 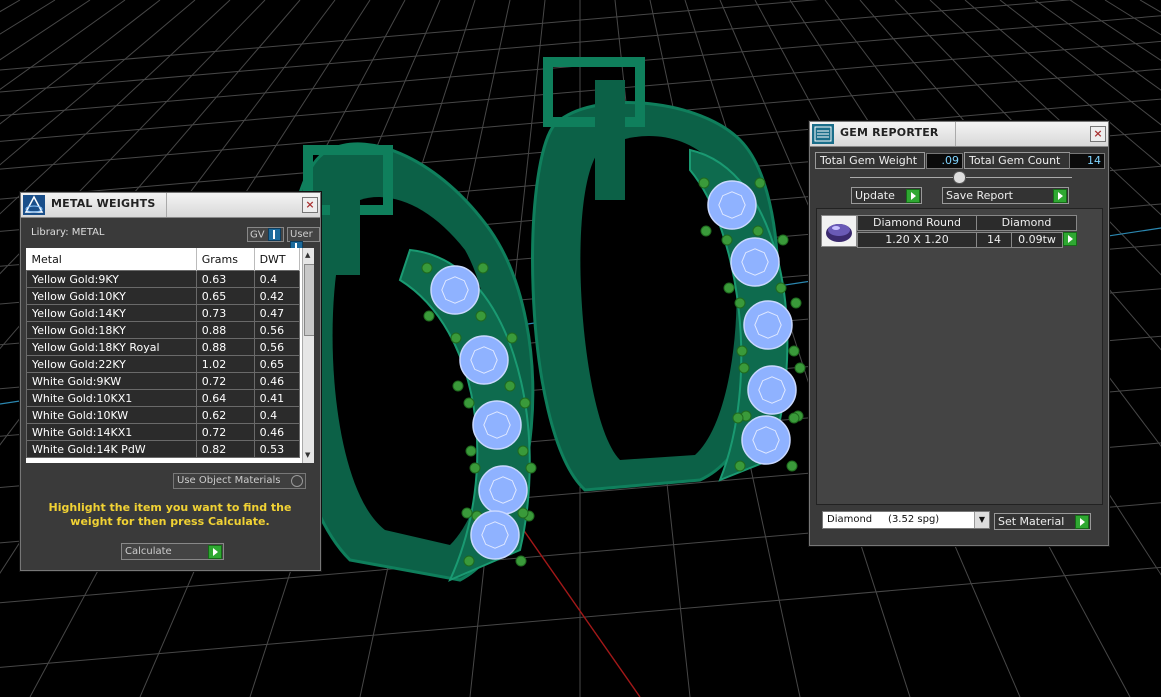 I want to click on gem-material-cell: Diamond, so click(x=1026, y=223).